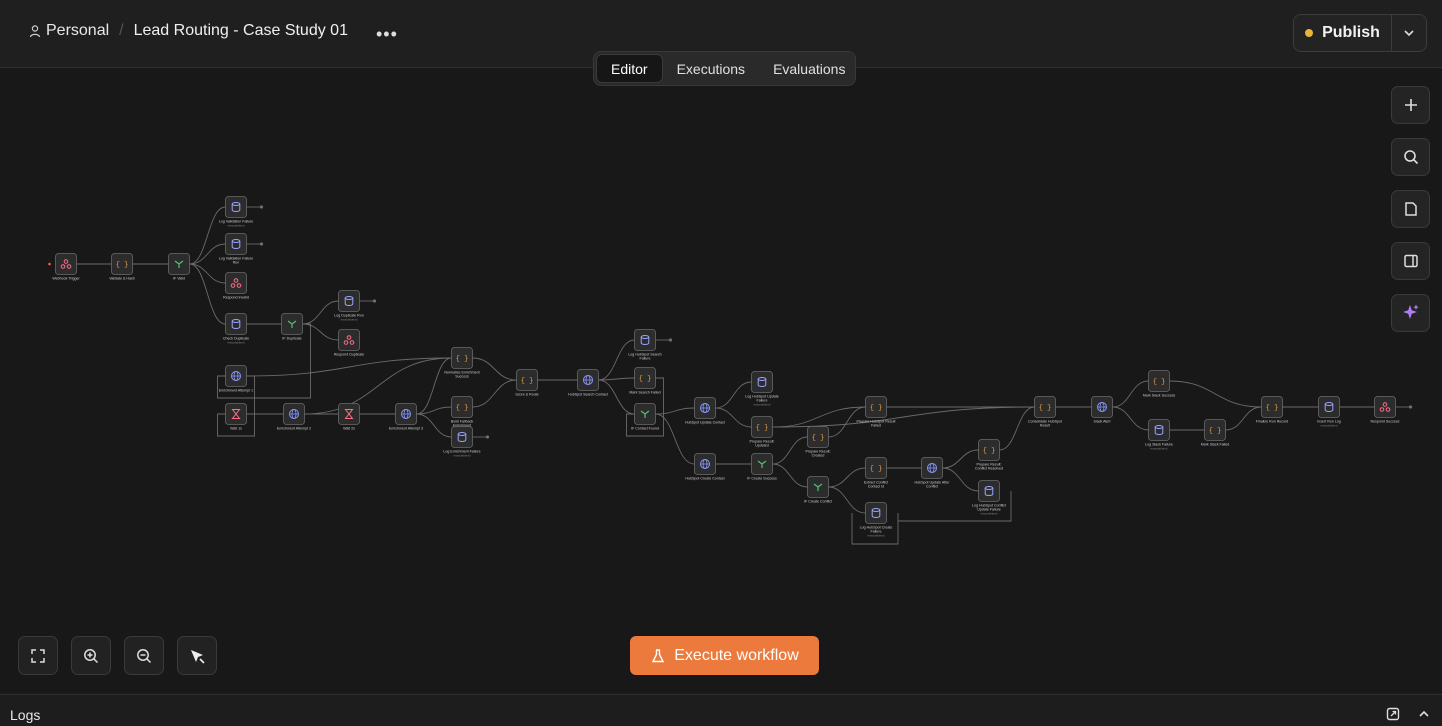  I want to click on workflow-node: Log HubSpot UpdateFailureexecute(item), so click(762, 389).